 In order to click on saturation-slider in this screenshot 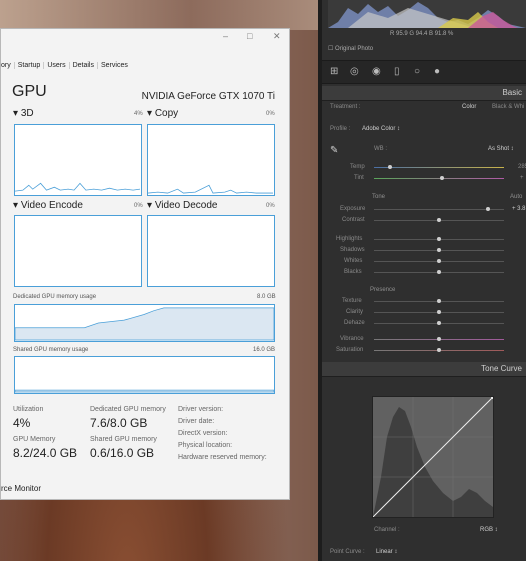, I will do `click(439, 350)`.